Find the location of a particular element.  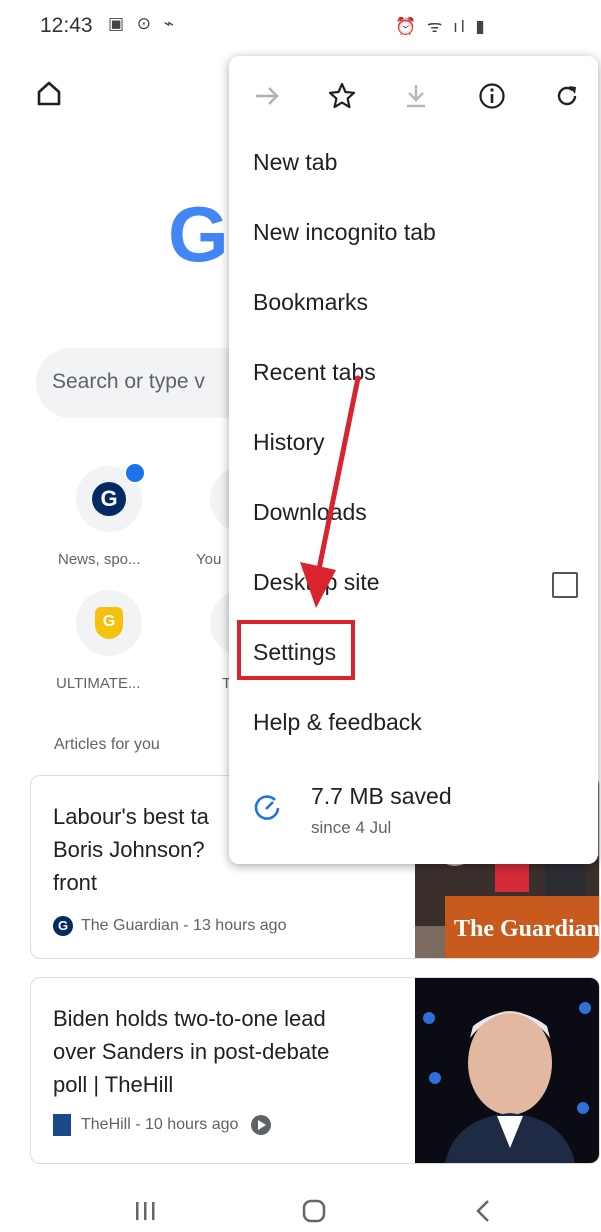

download-icon is located at coordinates (416, 96).